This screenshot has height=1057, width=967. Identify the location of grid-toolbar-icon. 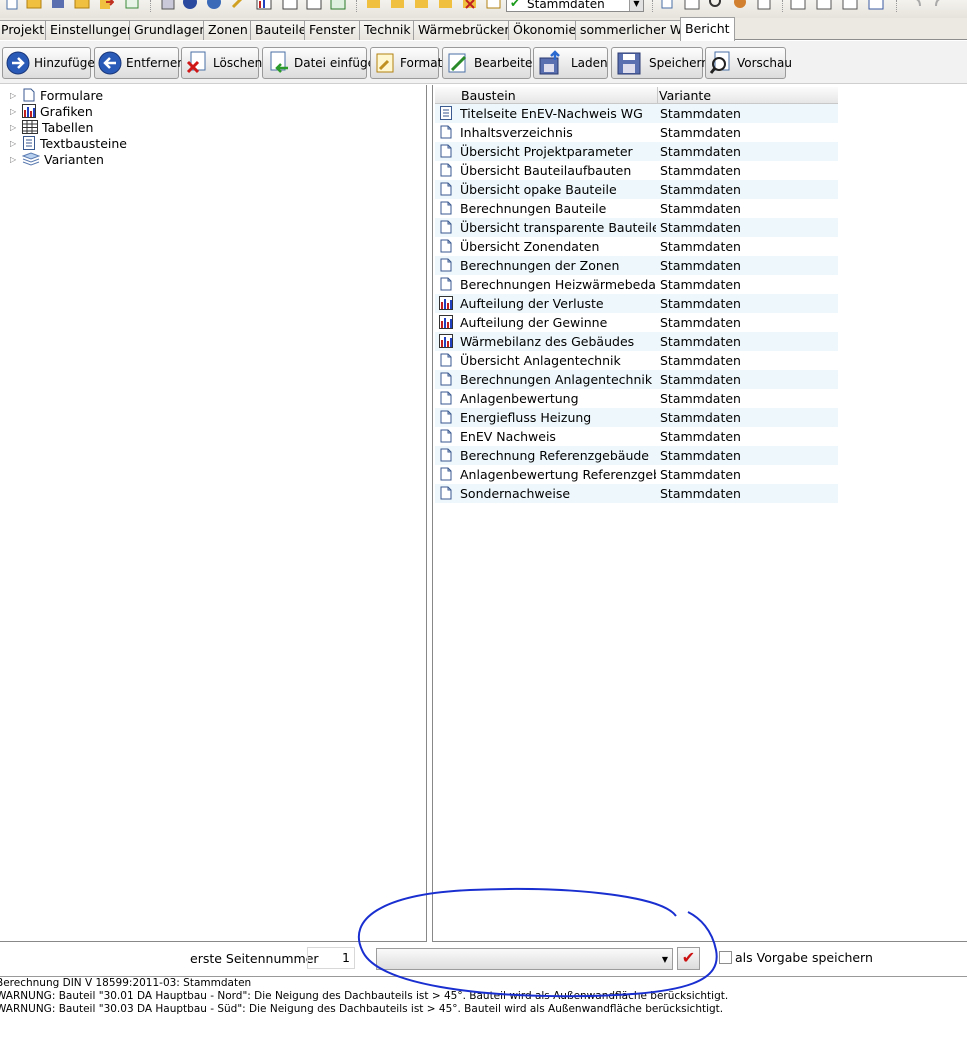
(314, 5).